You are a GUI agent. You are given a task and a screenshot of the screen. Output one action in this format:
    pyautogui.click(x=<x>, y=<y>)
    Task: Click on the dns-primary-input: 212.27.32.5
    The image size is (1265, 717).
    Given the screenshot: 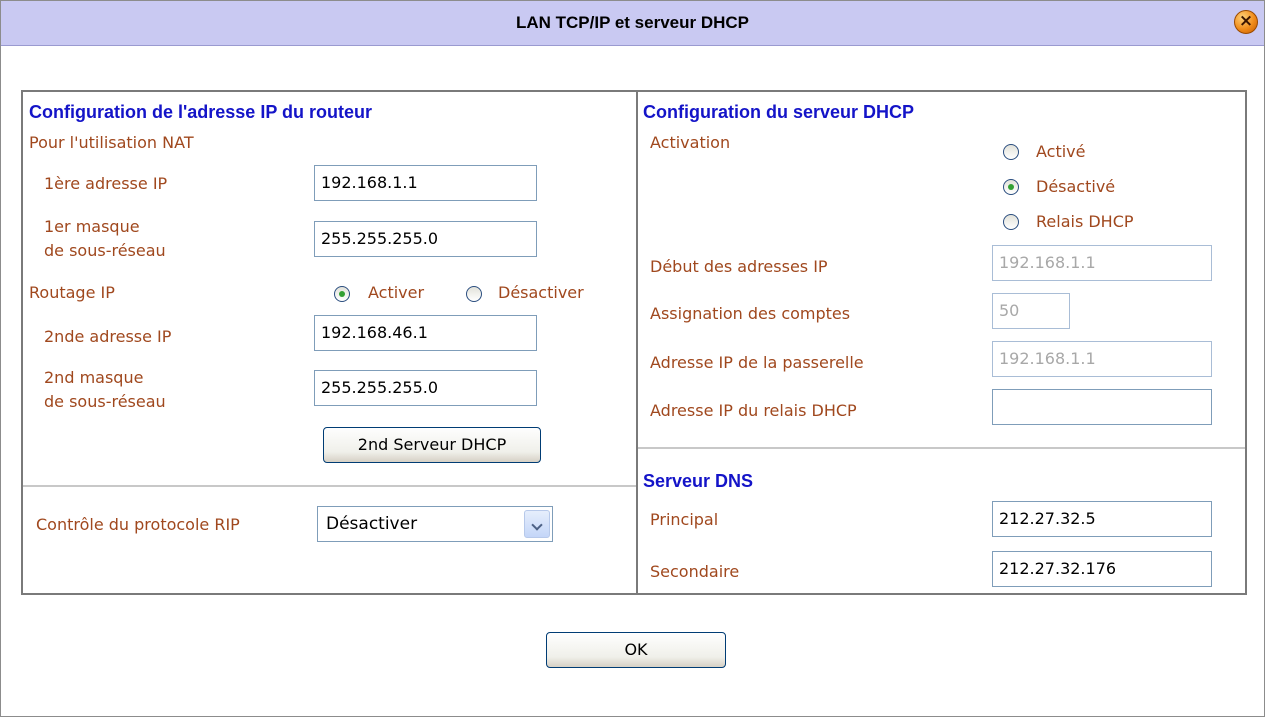 What is the action you would take?
    pyautogui.click(x=1102, y=519)
    